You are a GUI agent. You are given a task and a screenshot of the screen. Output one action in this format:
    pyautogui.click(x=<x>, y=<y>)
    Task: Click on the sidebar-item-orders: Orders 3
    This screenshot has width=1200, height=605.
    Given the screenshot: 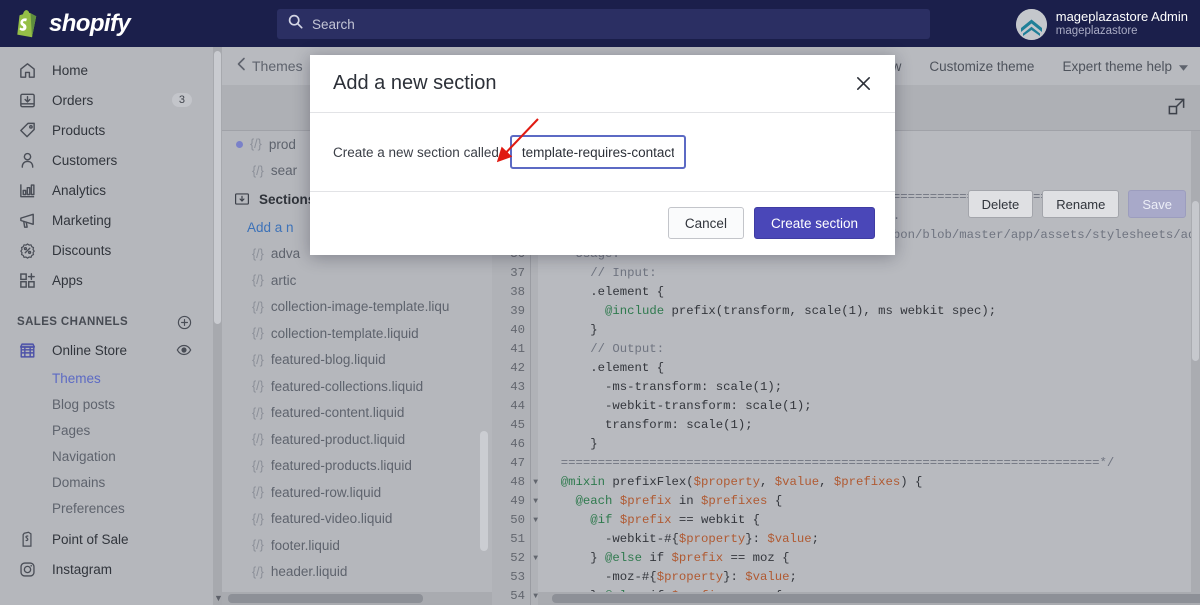 What is the action you would take?
    pyautogui.click(x=111, y=100)
    